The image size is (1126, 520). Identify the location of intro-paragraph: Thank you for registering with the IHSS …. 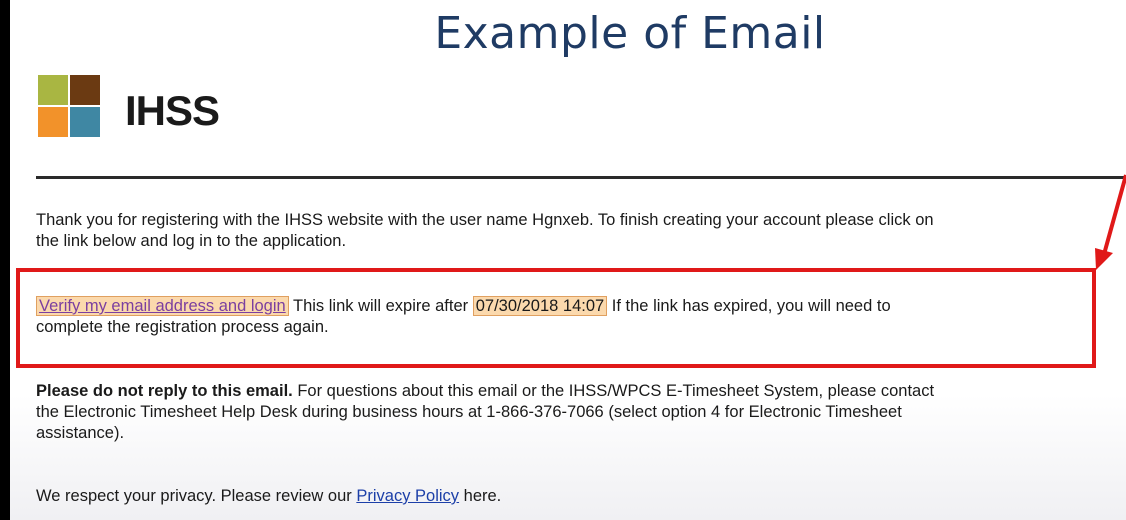
(576, 231).